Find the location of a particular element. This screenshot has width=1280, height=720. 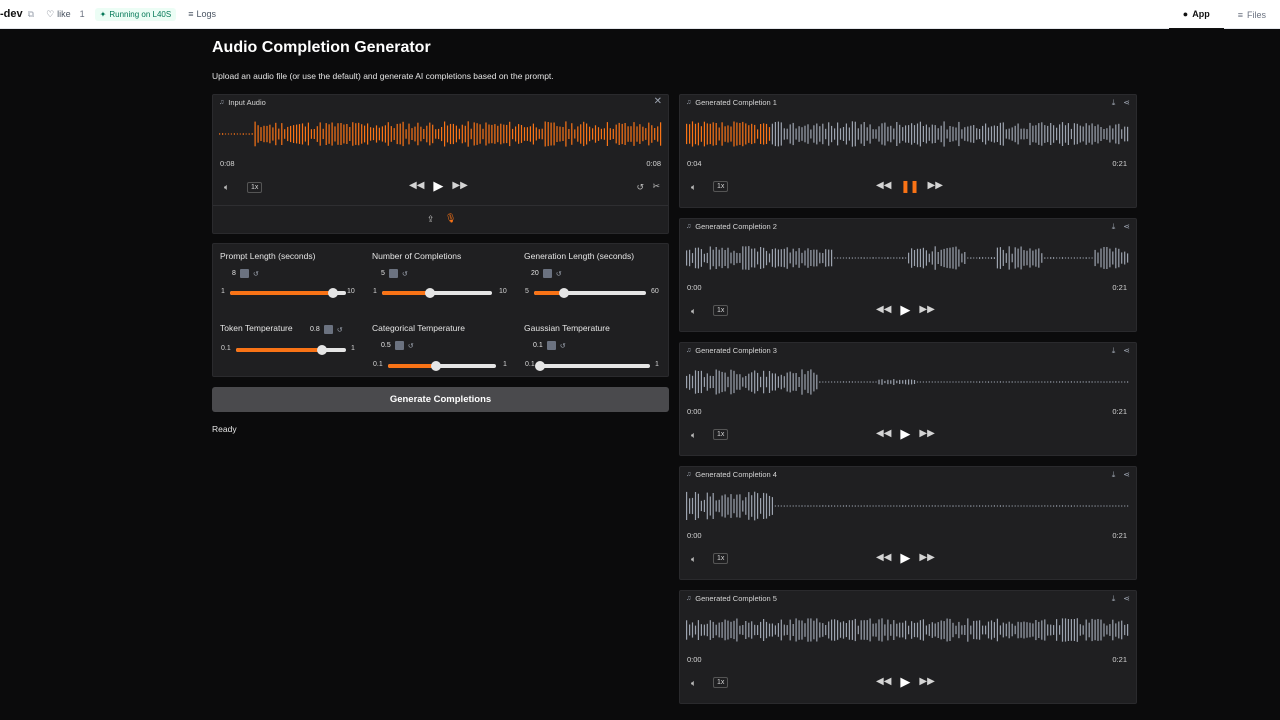

slider-number-input: 5 ↺ is located at coordinates (394, 273).